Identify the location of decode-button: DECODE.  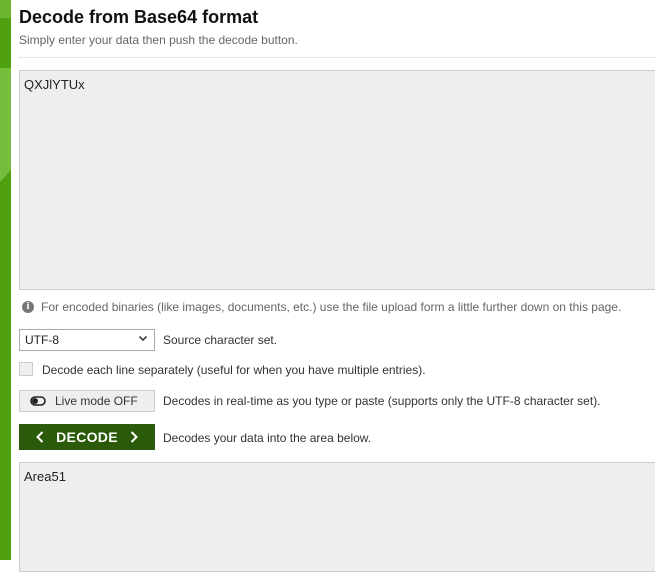
(87, 437).